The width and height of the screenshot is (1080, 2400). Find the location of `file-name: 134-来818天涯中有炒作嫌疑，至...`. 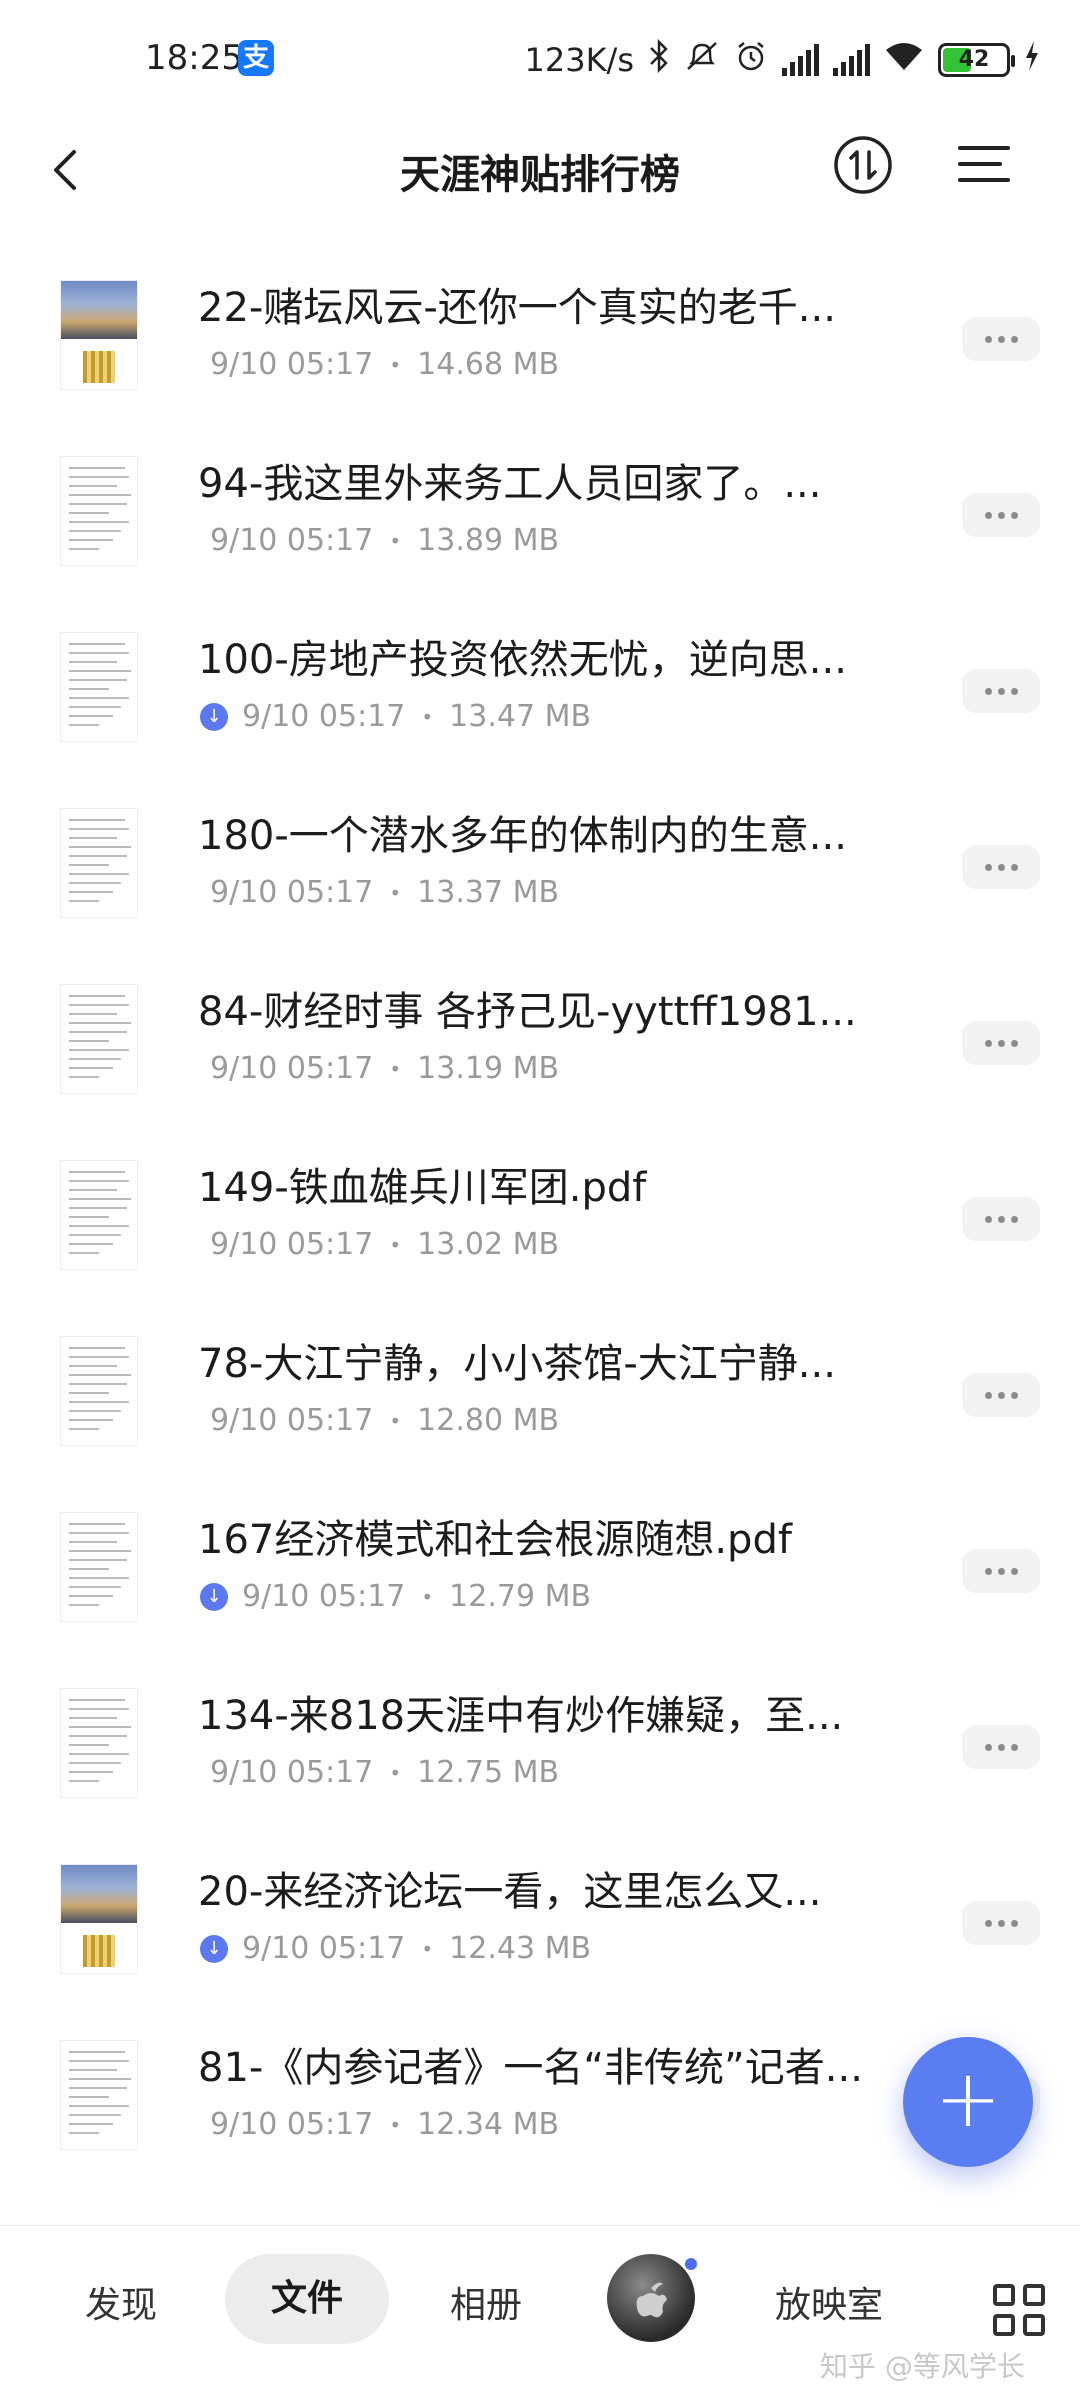

file-name: 134-来818天涯中有炒作嫌疑，至... is located at coordinates (521, 1716).